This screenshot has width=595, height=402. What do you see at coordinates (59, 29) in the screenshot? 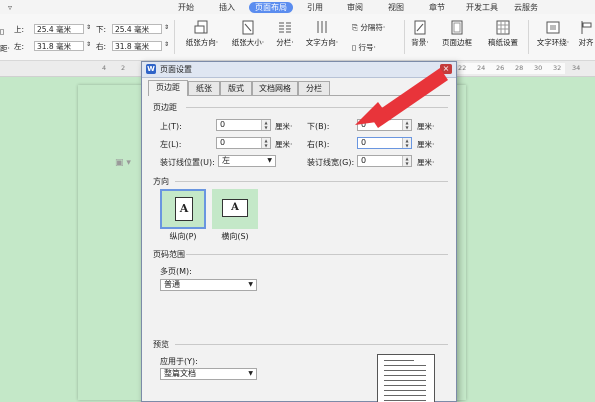
I see `top-margin-input: 25.4 毫米` at bounding box center [59, 29].